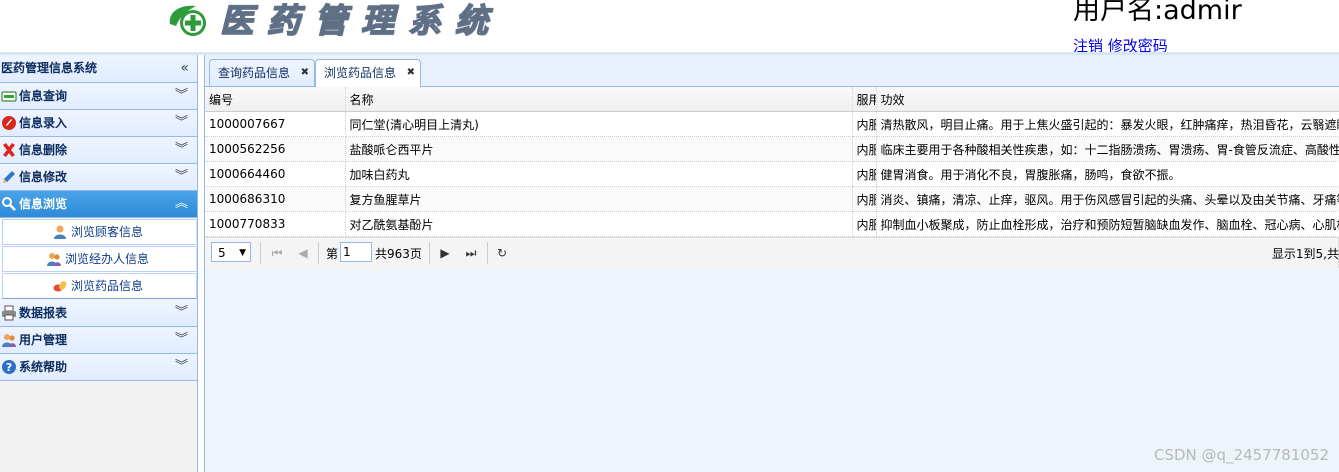  What do you see at coordinates (60, 232) in the screenshot?
I see `person-icon` at bounding box center [60, 232].